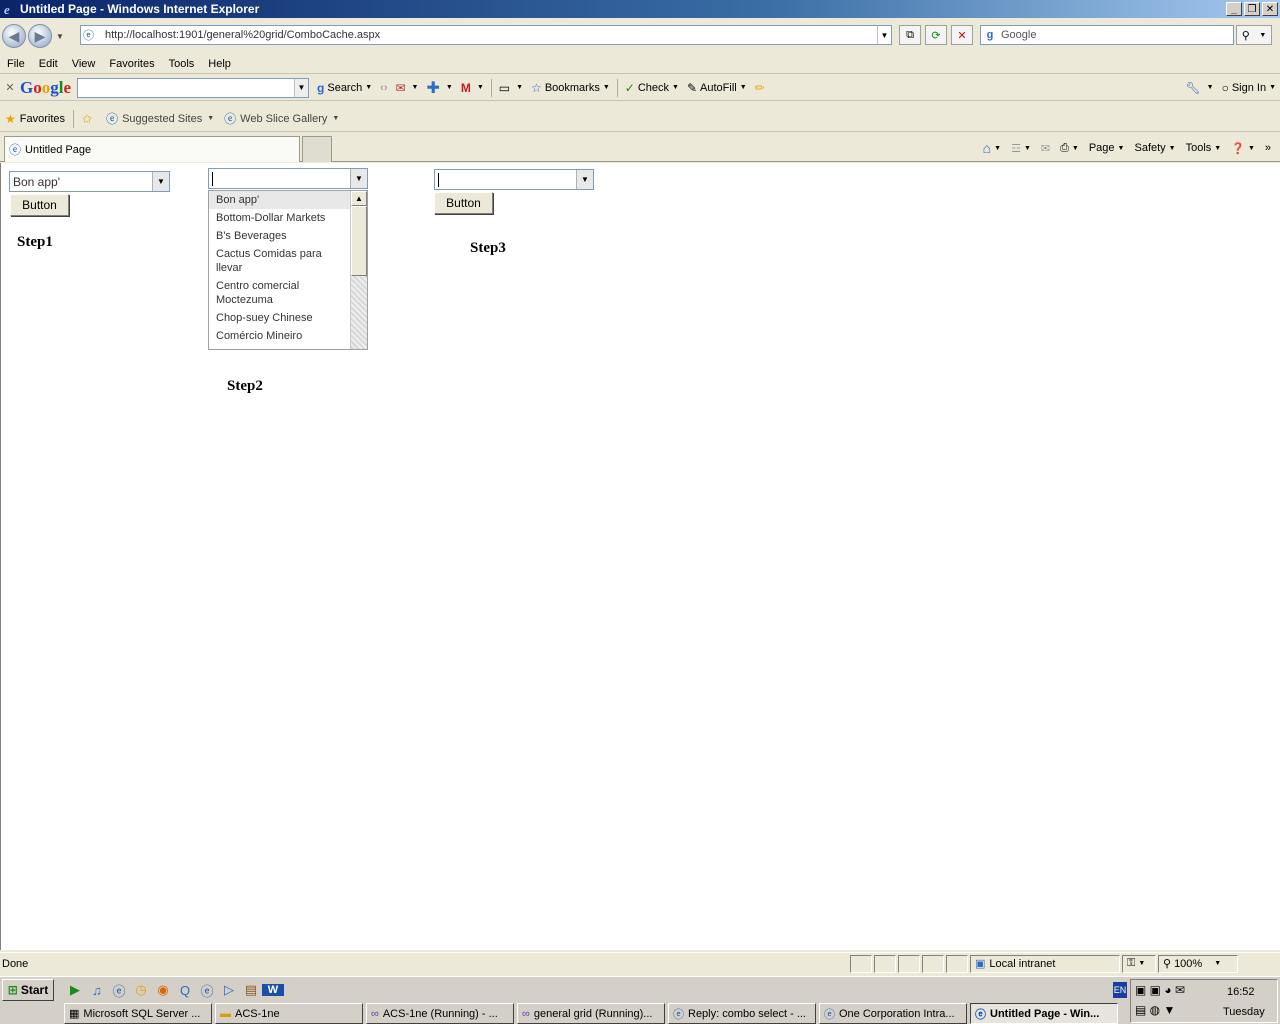 Image resolution: width=1280 pixels, height=1024 pixels. What do you see at coordinates (251, 990) in the screenshot?
I see `desktop-icon: ▤` at bounding box center [251, 990].